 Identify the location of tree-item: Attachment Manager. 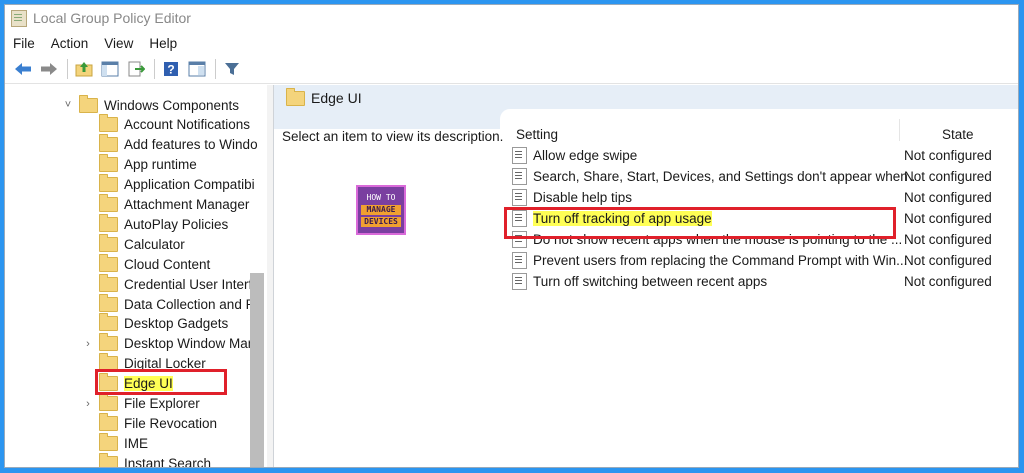
(165, 204).